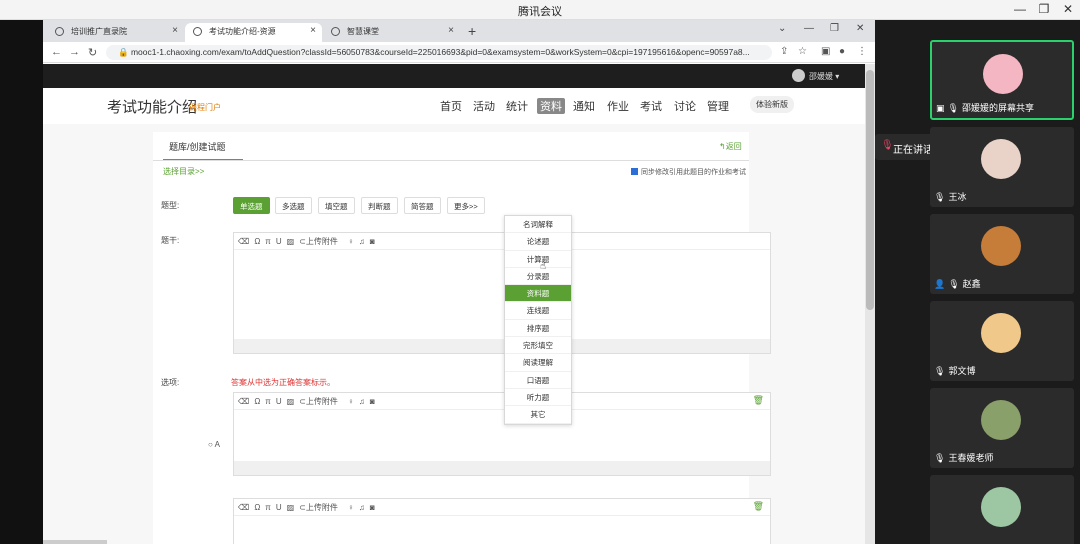  What do you see at coordinates (502, 434) in the screenshot?
I see `option-a-editor: ⌫ Ωπ U ▨ ⊂上传附件 ♀ ♫ ◙ 🗑` at bounding box center [502, 434].